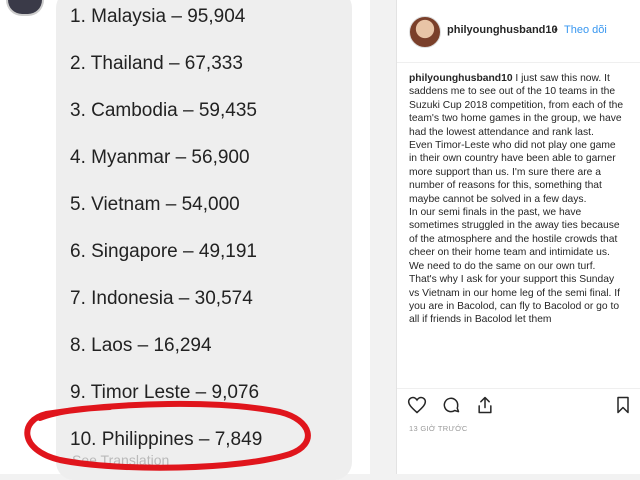  What do you see at coordinates (623, 405) in the screenshot?
I see `bookmark-icon` at bounding box center [623, 405].